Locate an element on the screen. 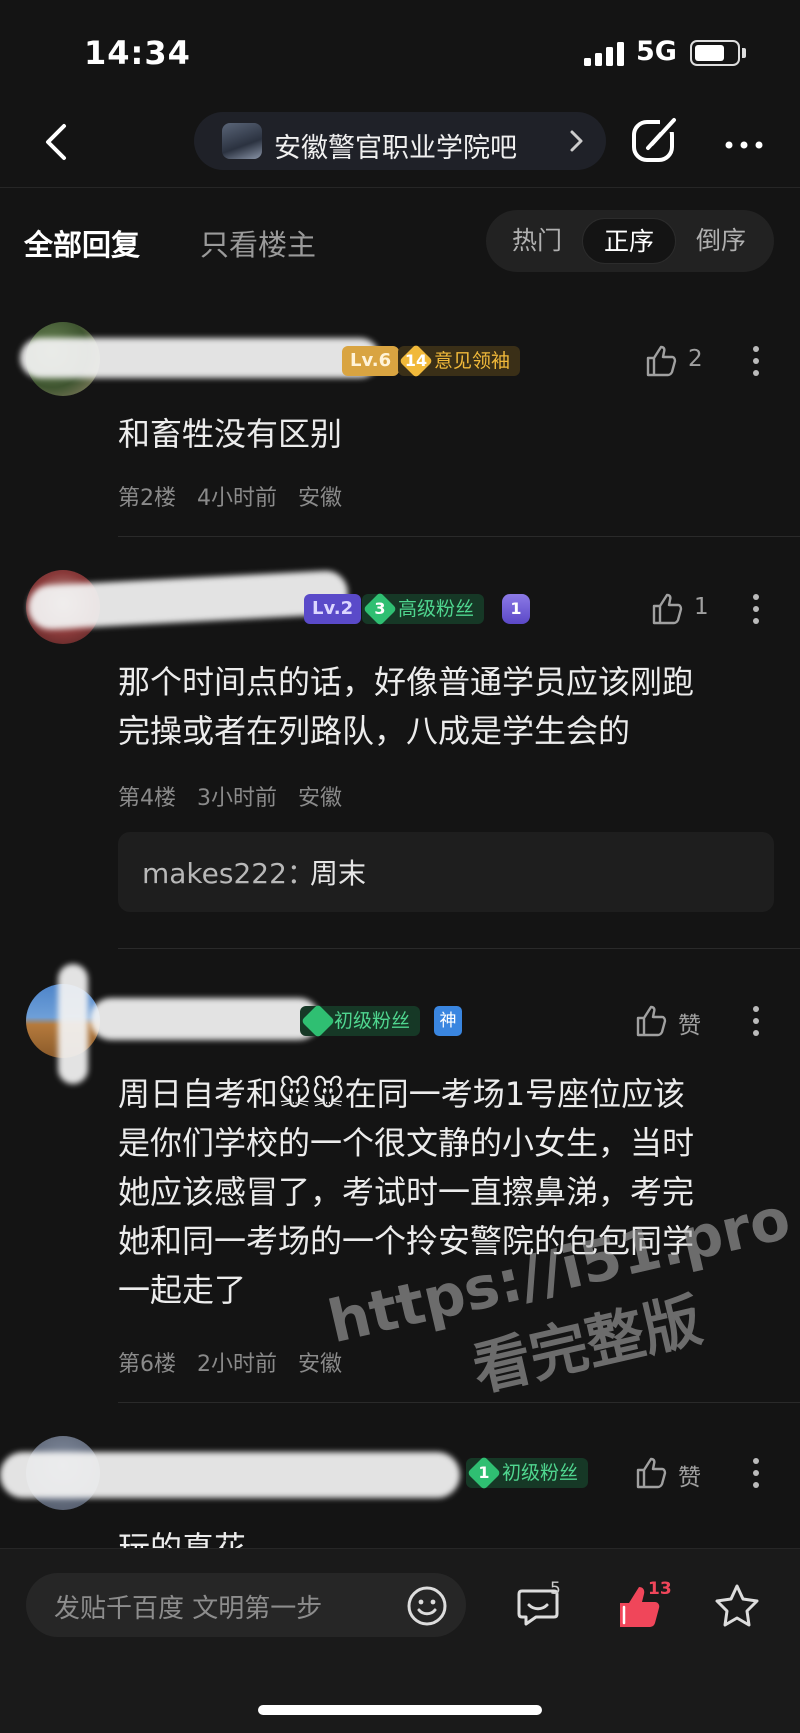  network-label: 5G is located at coordinates (656, 51).